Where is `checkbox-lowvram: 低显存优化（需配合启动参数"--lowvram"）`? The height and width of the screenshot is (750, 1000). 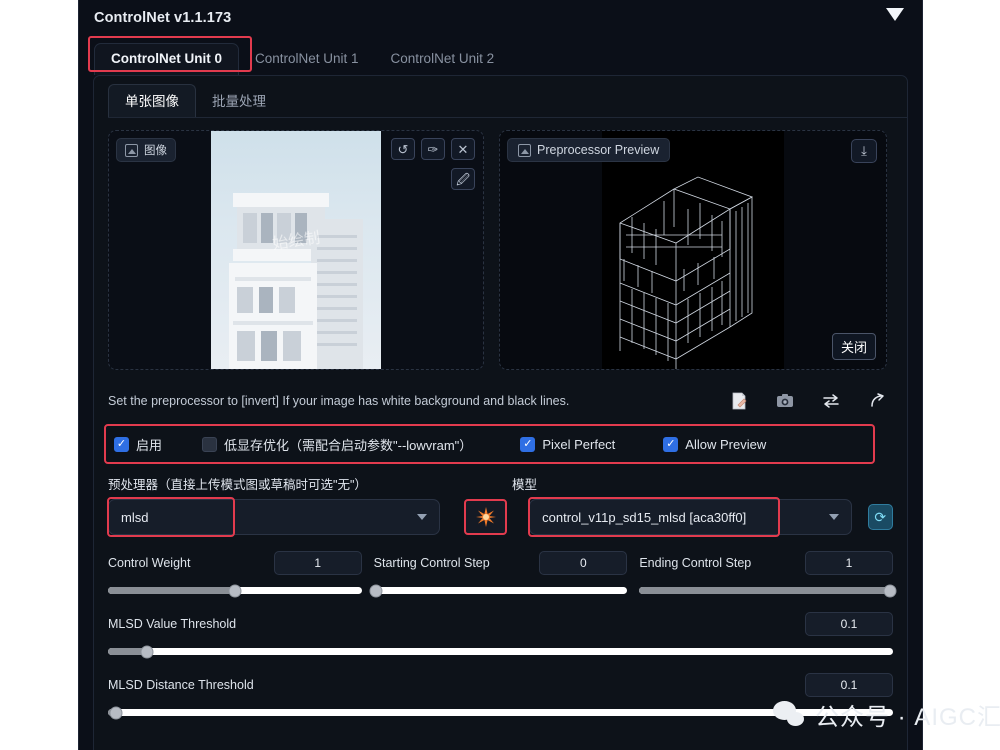 checkbox-lowvram: 低显存优化（需配合启动参数"--lowvram"） is located at coordinates (337, 444).